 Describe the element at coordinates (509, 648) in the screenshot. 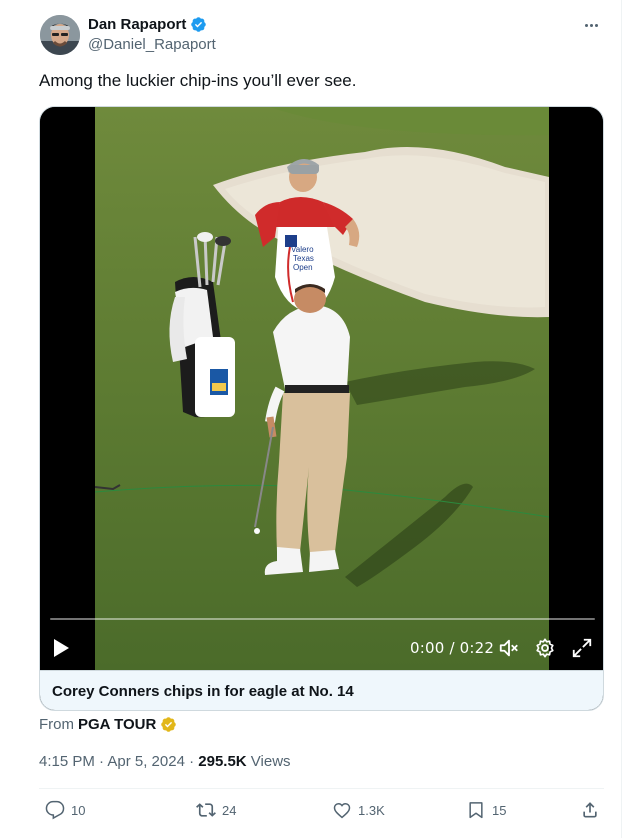

I see `volume-muted-icon` at that location.